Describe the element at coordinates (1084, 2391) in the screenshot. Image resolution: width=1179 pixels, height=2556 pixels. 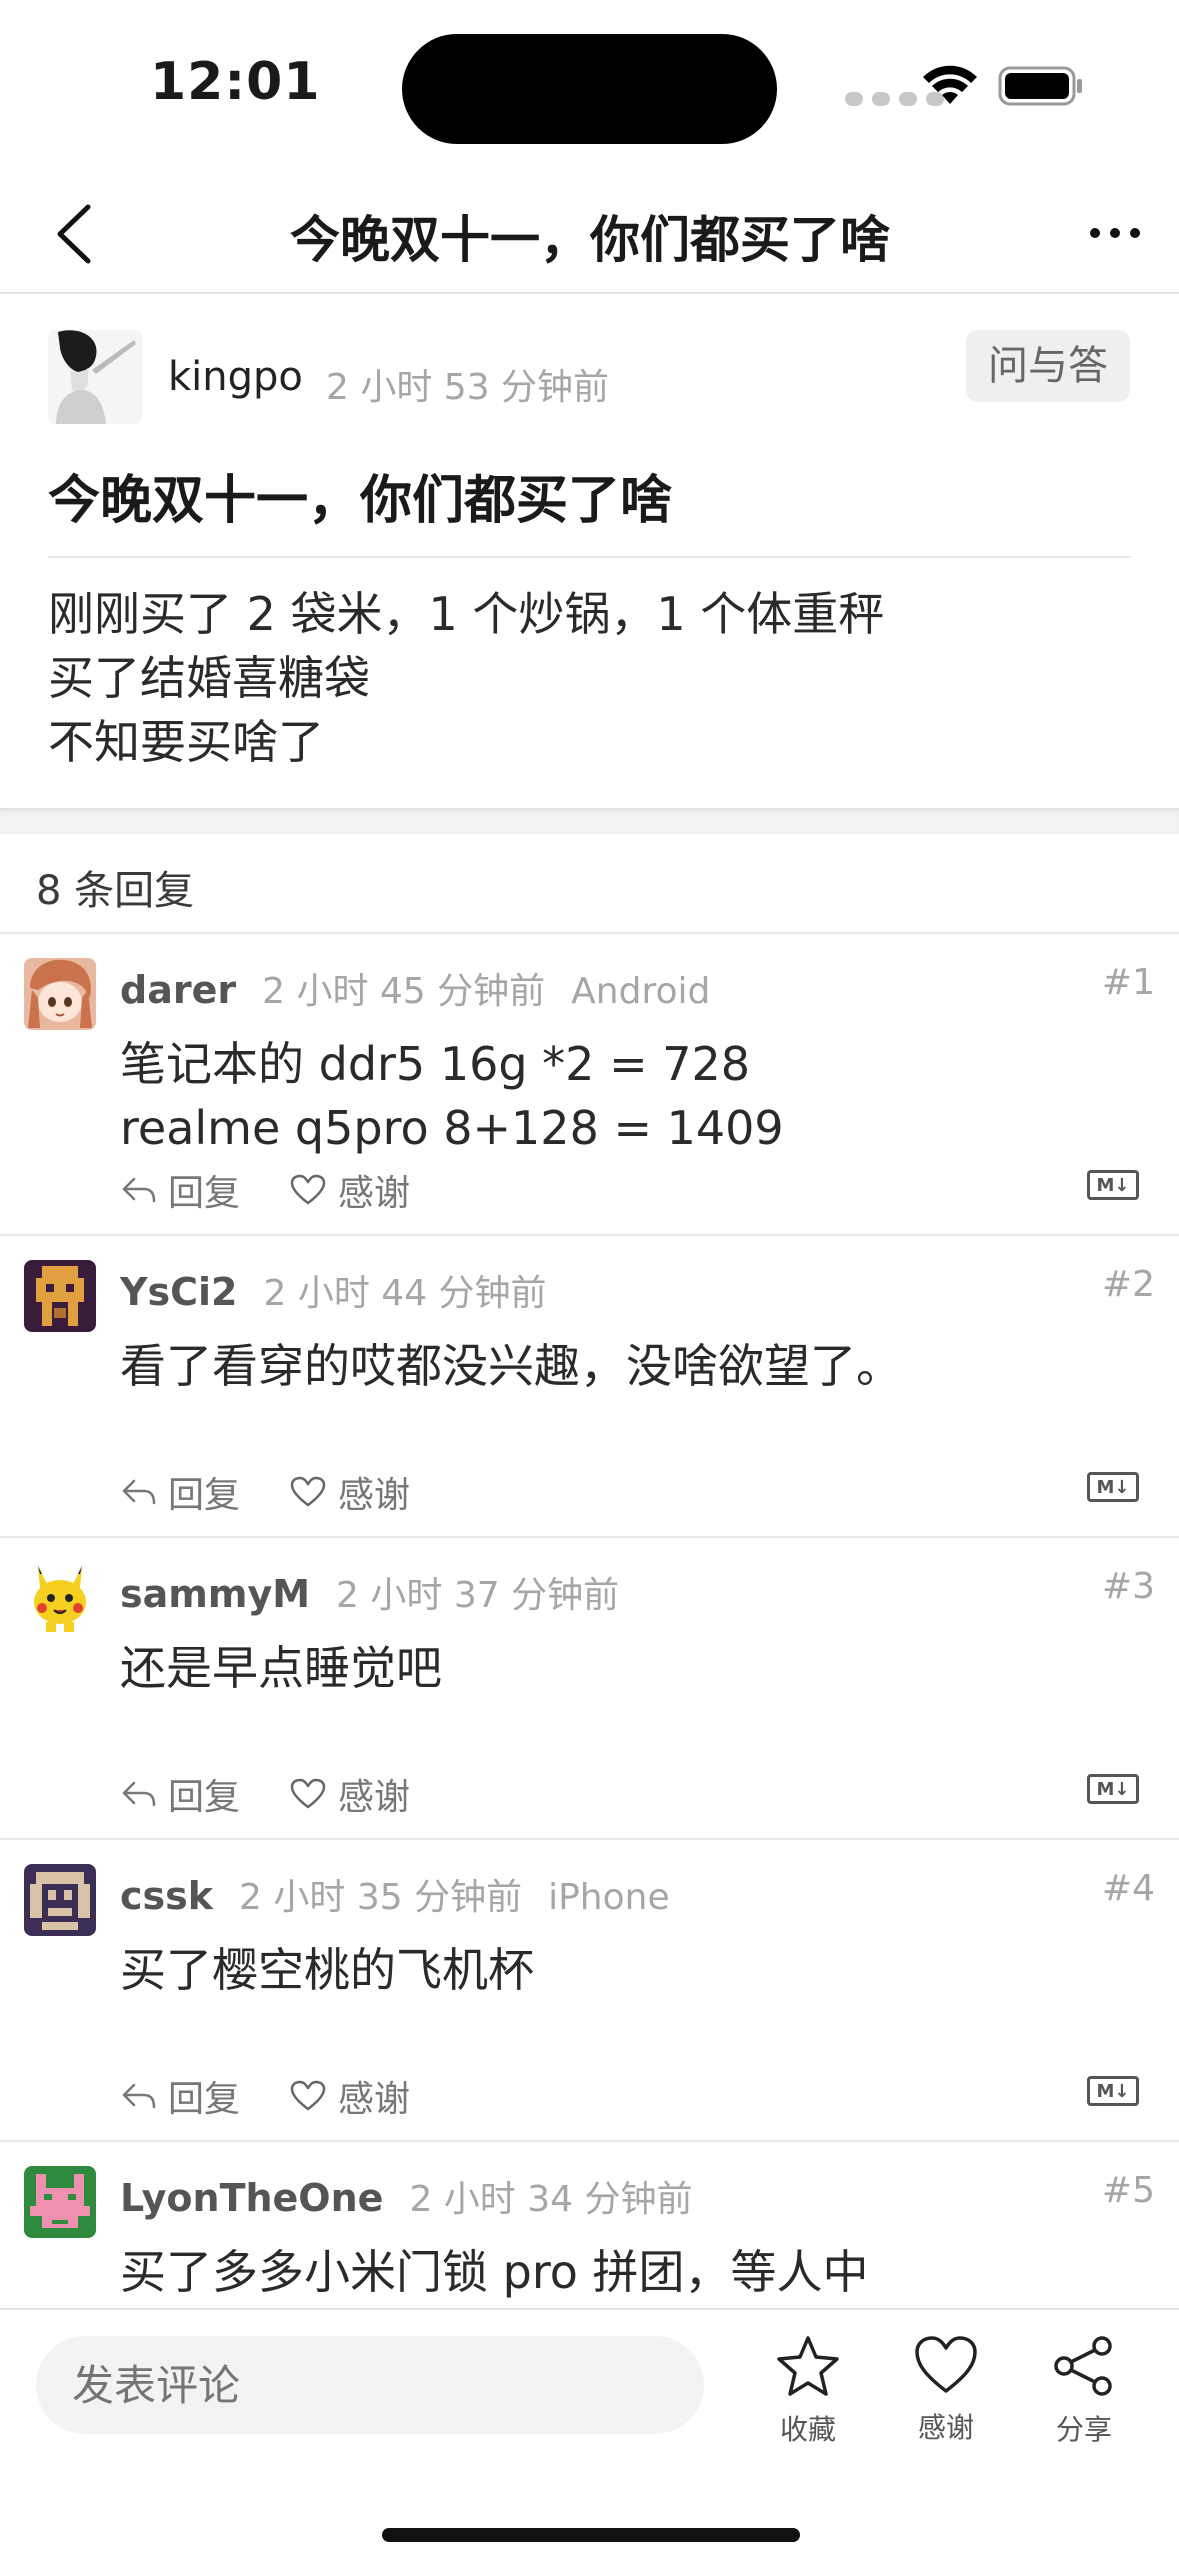
I see `share-button: 分享` at that location.